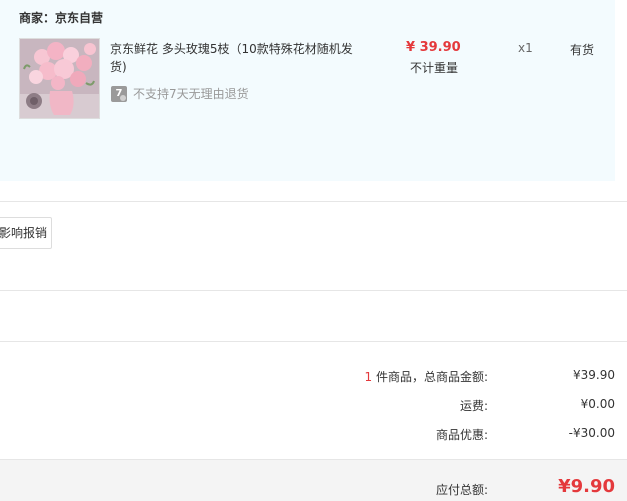  What do you see at coordinates (594, 375) in the screenshot?
I see `items-total-value: ¥39.90` at bounding box center [594, 375].